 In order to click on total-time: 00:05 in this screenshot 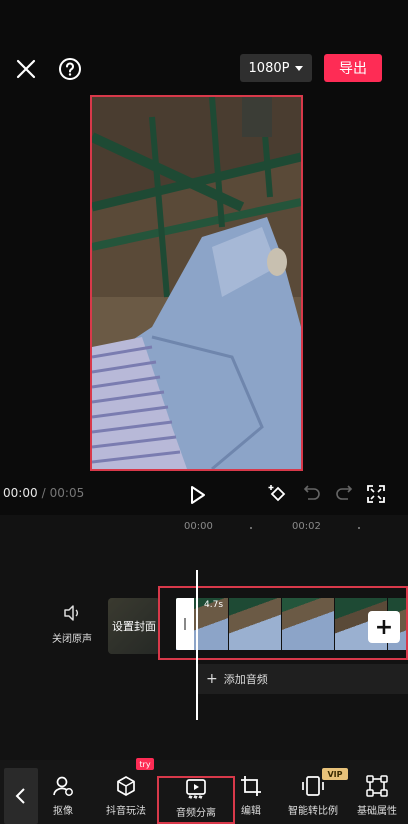, I will do `click(67, 493)`.